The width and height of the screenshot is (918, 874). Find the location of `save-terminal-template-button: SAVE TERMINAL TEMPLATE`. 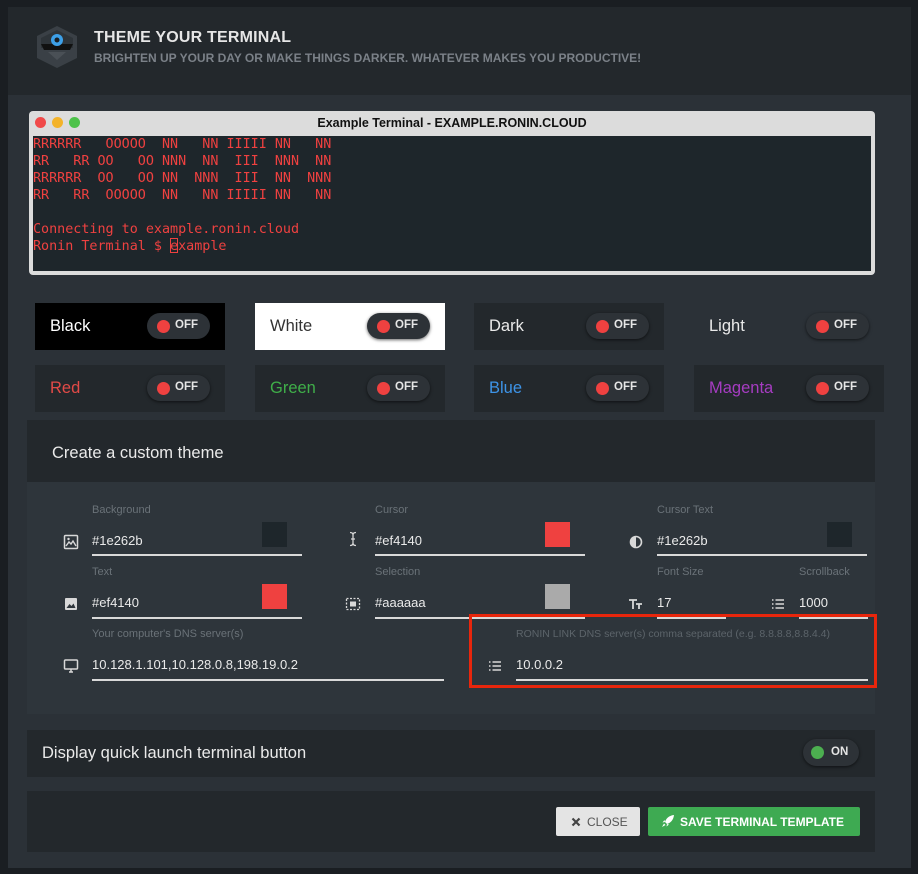

save-terminal-template-button: SAVE TERMINAL TEMPLATE is located at coordinates (754, 821).